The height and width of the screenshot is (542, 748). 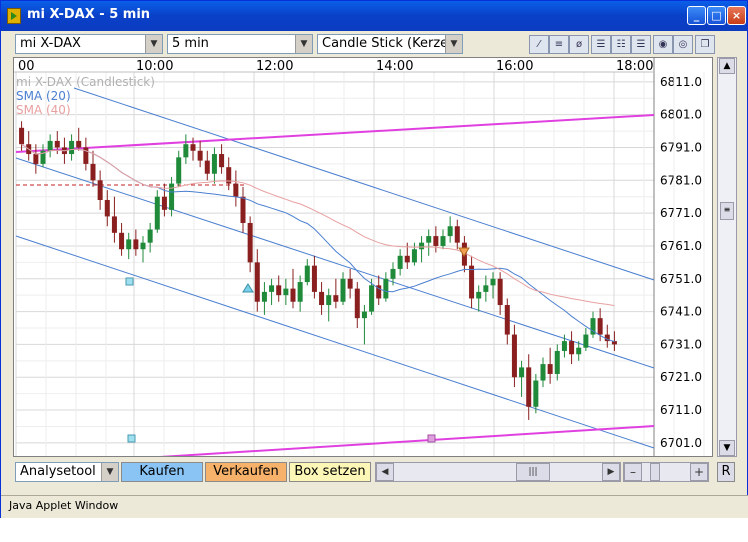 I want to click on vertical-scrollbar: ▲ ≡ ▼, so click(x=727, y=257).